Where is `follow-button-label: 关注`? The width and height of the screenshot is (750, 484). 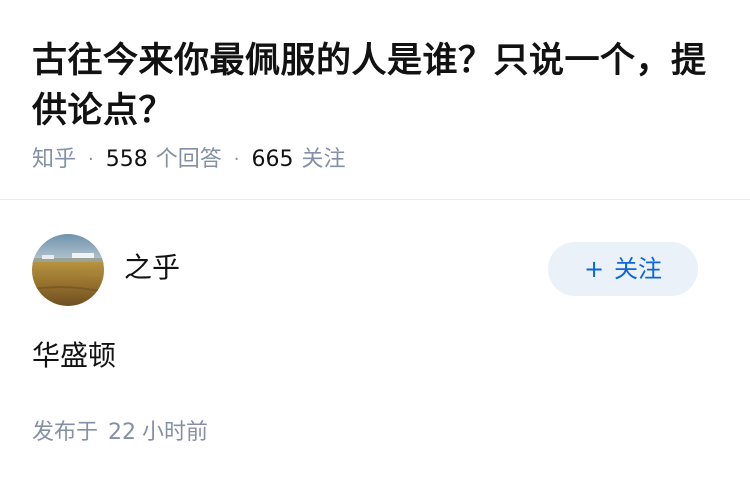 follow-button-label: 关注 is located at coordinates (638, 269).